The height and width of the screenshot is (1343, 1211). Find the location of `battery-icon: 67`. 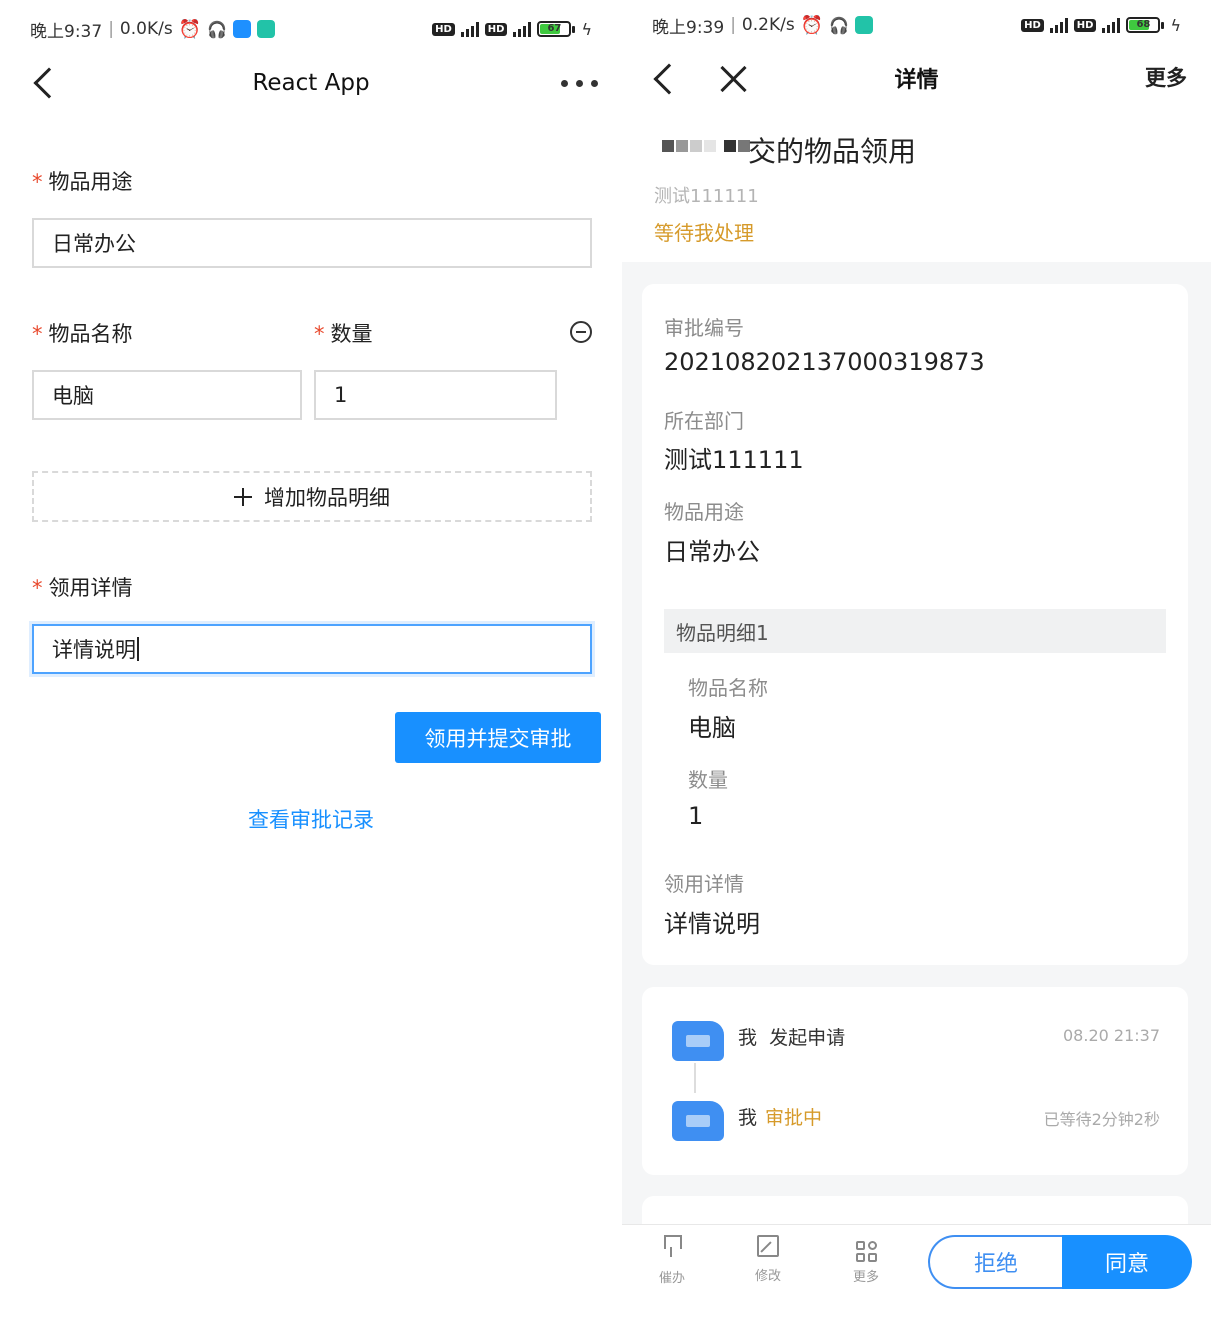

battery-icon: 67 is located at coordinates (556, 29).